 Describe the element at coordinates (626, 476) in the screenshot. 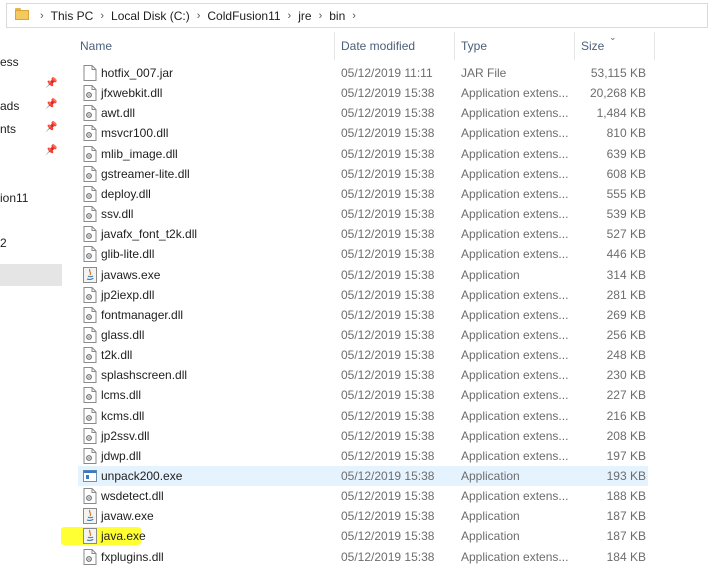

I see `file-size: 193 KB` at that location.